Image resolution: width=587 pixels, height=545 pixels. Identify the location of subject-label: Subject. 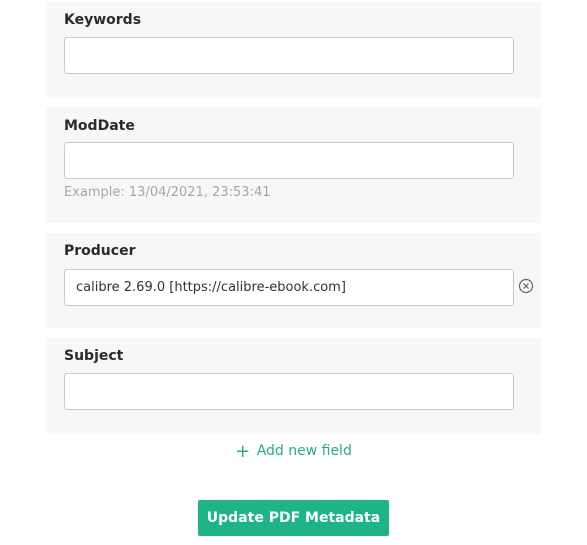
(94, 356).